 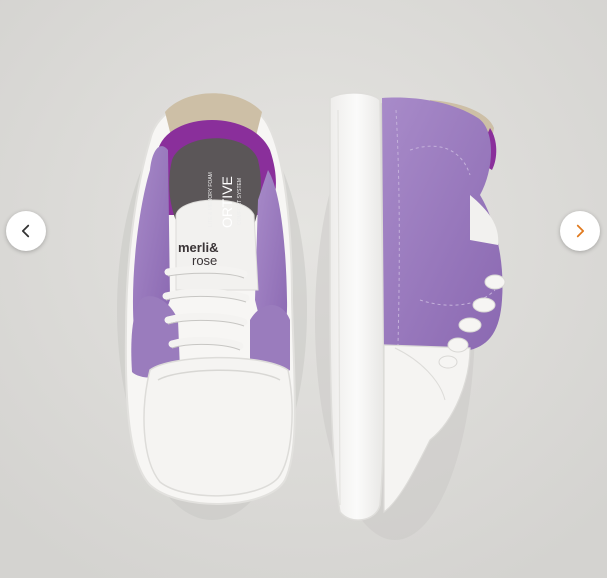 What do you see at coordinates (204, 260) in the screenshot?
I see `insole-brand-line2: rose` at bounding box center [204, 260].